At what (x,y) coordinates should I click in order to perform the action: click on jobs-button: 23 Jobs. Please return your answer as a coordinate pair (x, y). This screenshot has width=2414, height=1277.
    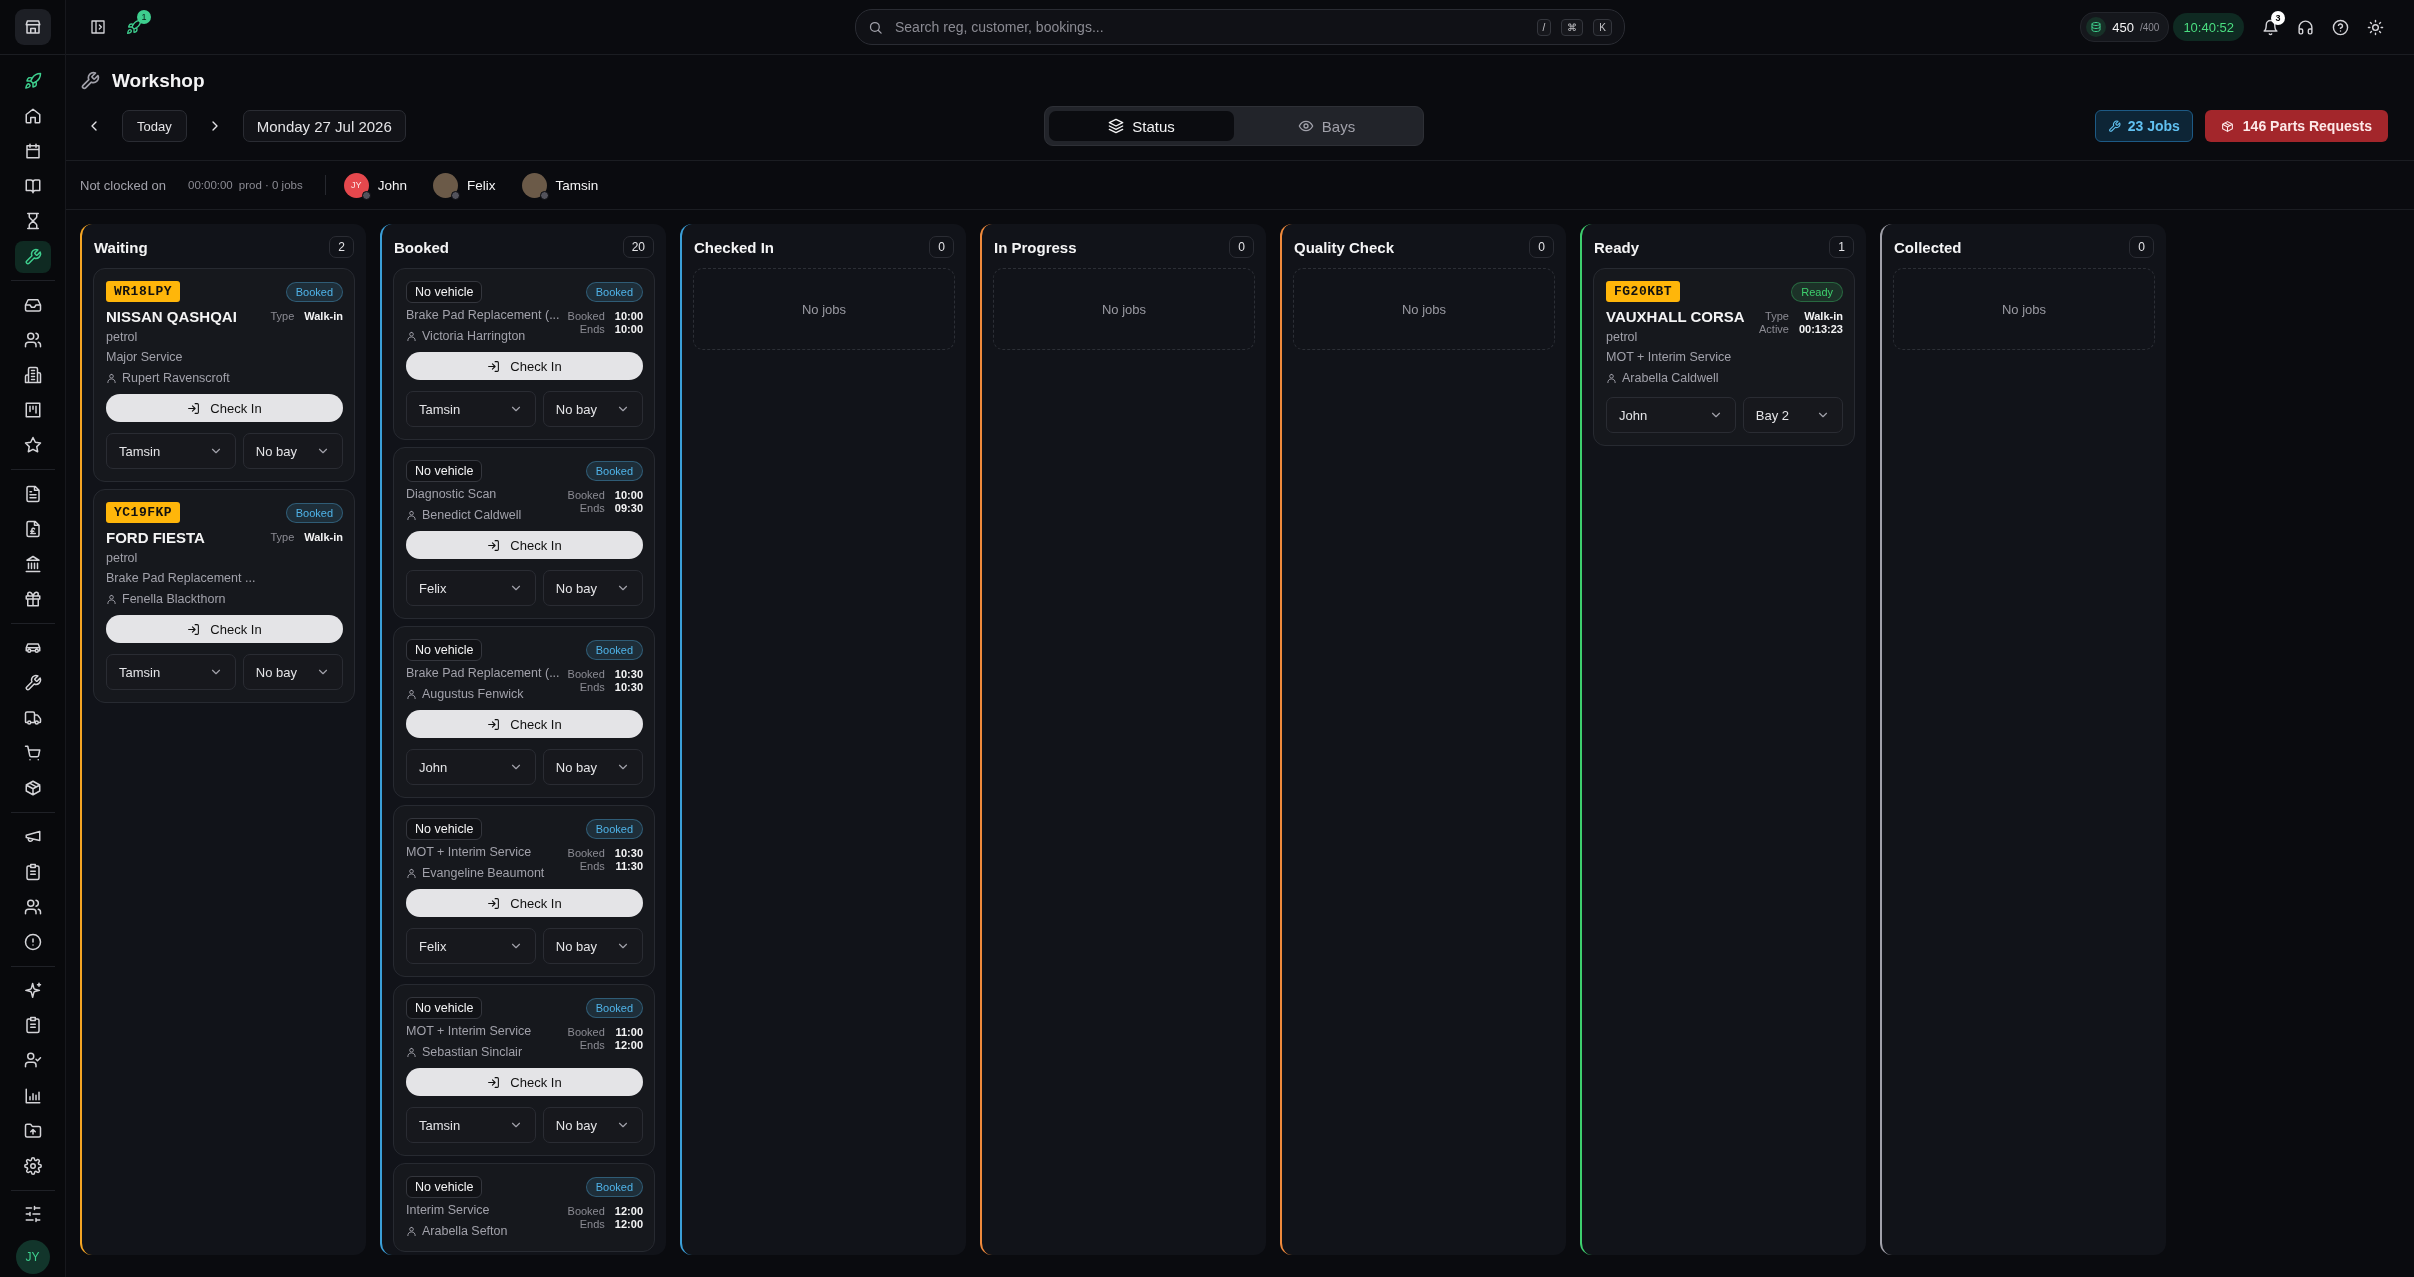
    Looking at the image, I should click on (2143, 126).